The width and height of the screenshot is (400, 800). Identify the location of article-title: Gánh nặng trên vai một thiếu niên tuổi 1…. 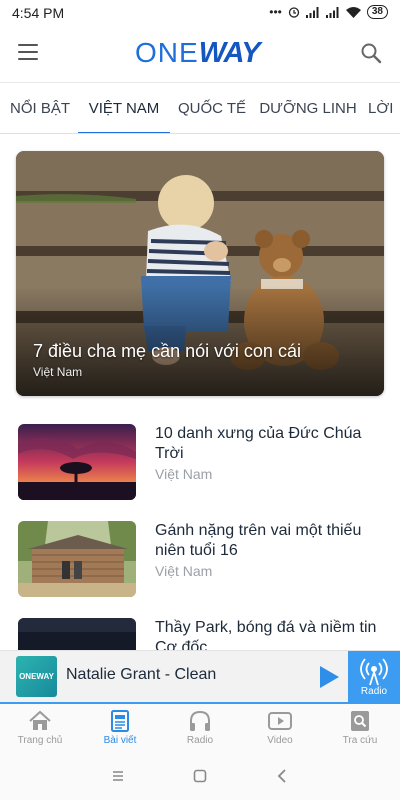
(258, 540).